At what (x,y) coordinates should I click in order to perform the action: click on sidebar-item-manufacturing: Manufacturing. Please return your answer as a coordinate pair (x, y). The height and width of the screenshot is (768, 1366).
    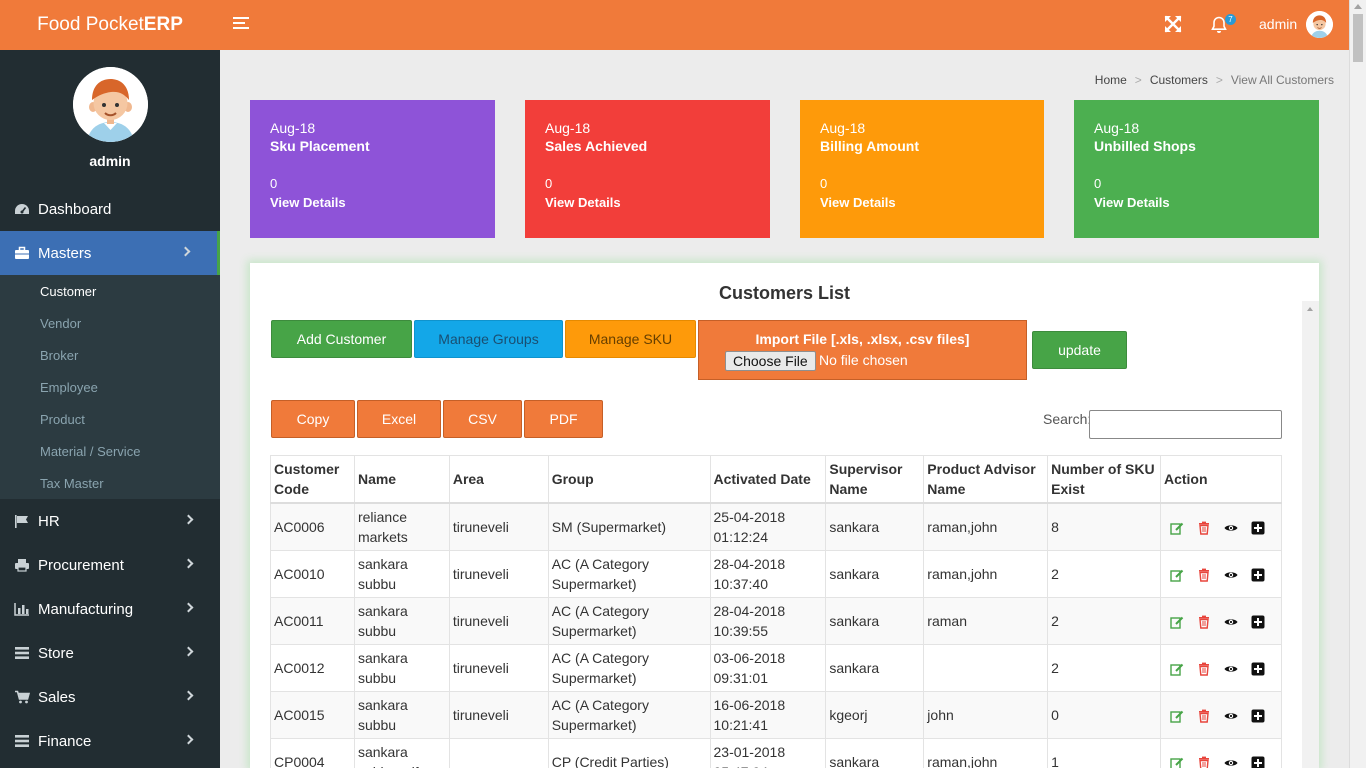
    Looking at the image, I should click on (110, 609).